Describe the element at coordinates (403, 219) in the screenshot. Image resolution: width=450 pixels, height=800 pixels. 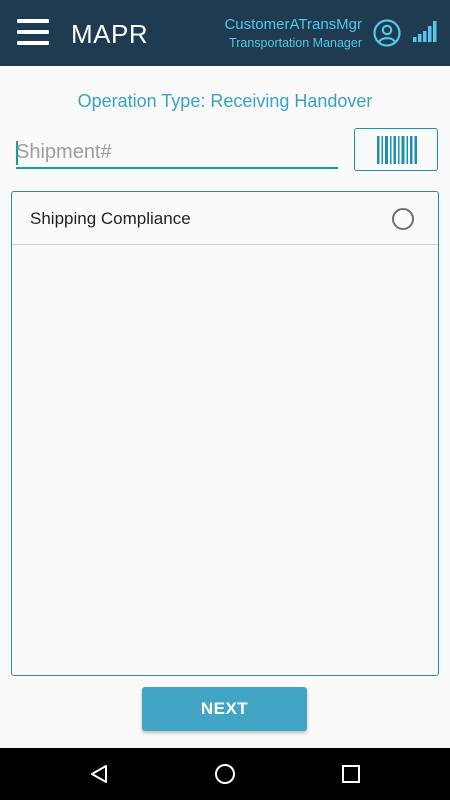
I see `radio-button` at that location.